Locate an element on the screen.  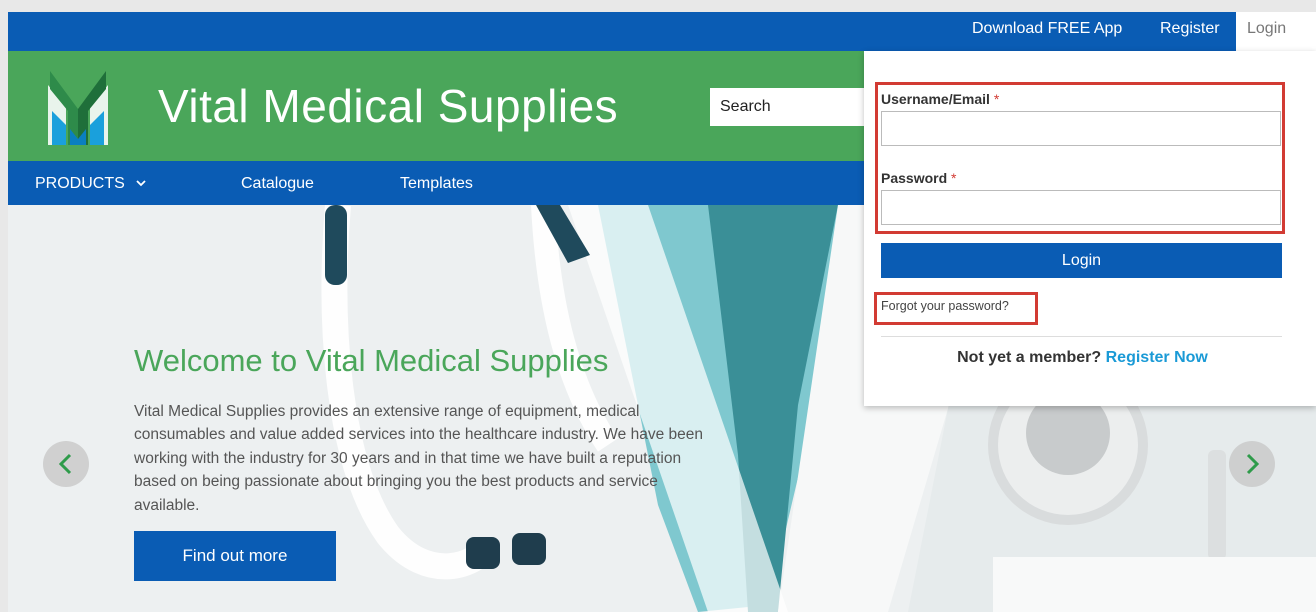
search-input: Search is located at coordinates (795, 107).